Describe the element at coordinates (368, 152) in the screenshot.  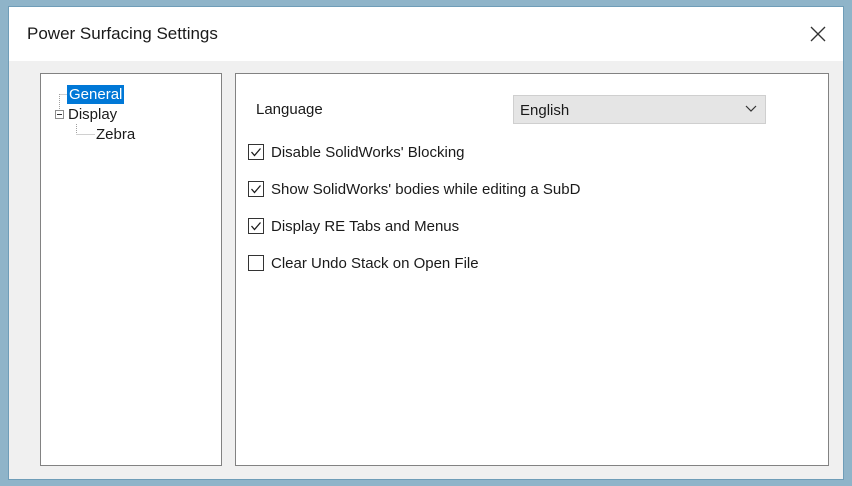
I see `option-label: Disable SolidWorks' Blocking` at that location.